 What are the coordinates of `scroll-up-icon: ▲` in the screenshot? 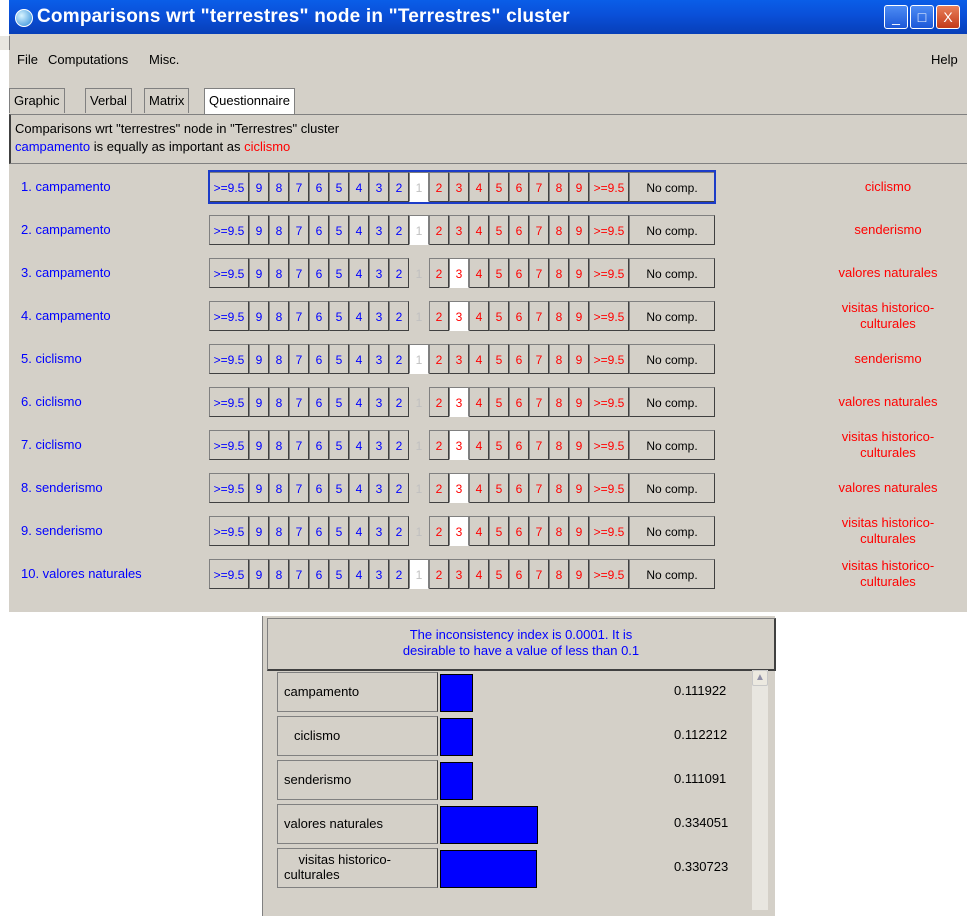 It's located at (760, 678).